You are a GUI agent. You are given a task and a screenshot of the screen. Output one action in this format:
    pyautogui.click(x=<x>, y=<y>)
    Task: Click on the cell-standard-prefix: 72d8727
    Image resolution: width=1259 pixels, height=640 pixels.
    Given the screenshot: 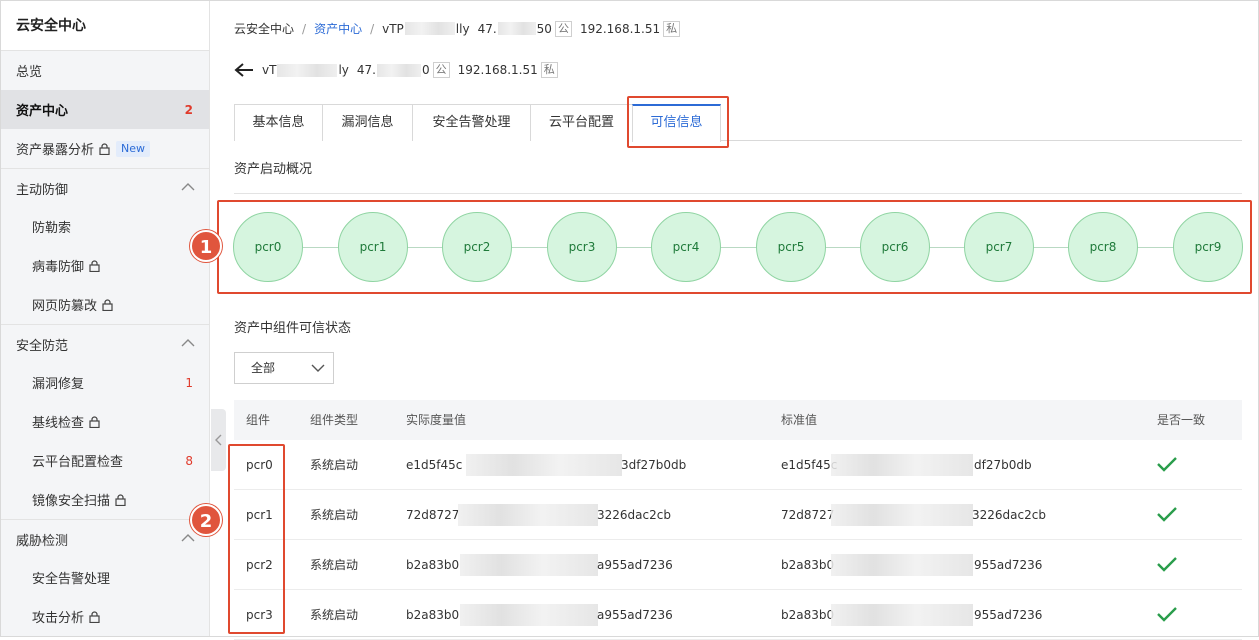 What is the action you would take?
    pyautogui.click(x=808, y=515)
    